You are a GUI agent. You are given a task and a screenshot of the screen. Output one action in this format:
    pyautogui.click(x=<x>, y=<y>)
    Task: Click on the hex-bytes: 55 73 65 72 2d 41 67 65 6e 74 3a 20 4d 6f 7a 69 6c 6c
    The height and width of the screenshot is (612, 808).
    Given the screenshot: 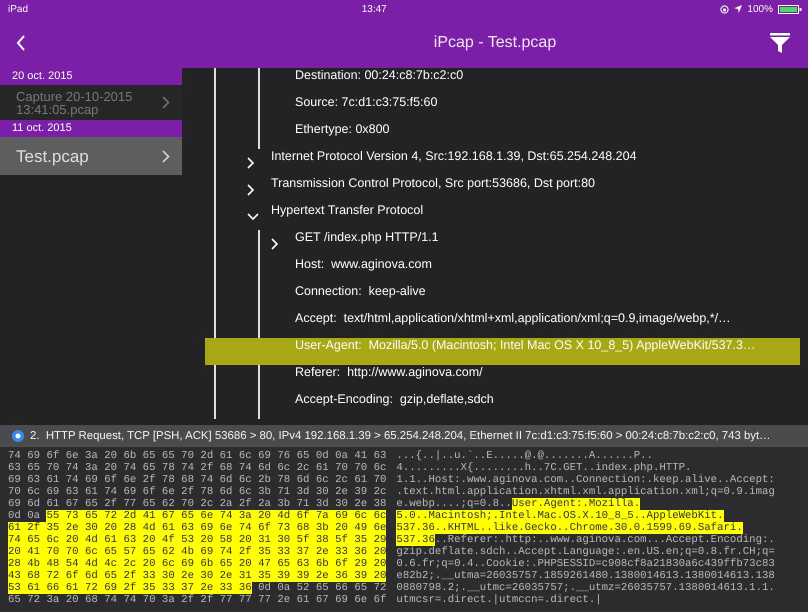 What is the action you would take?
    pyautogui.click(x=216, y=516)
    